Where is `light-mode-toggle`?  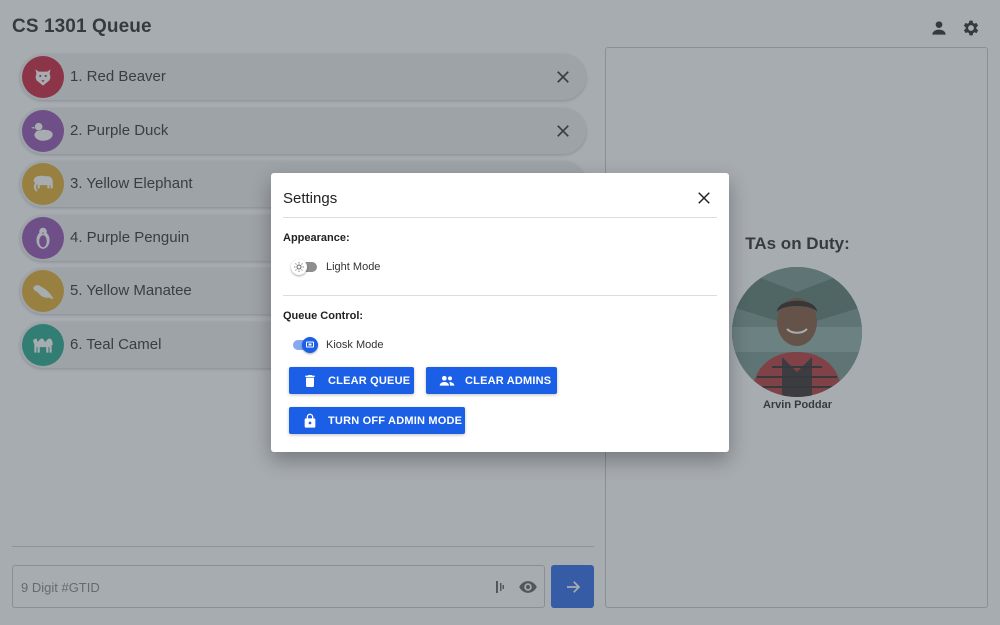 light-mode-toggle is located at coordinates (304, 267).